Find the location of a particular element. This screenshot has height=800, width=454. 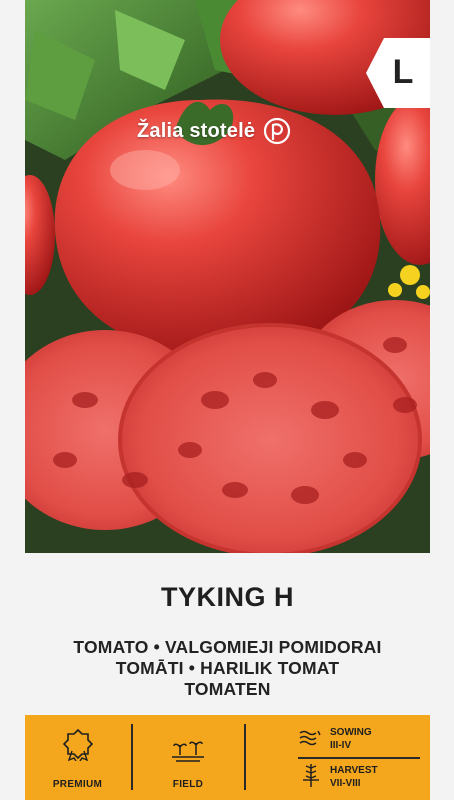

size-badge-label: L is located at coordinates (403, 72).